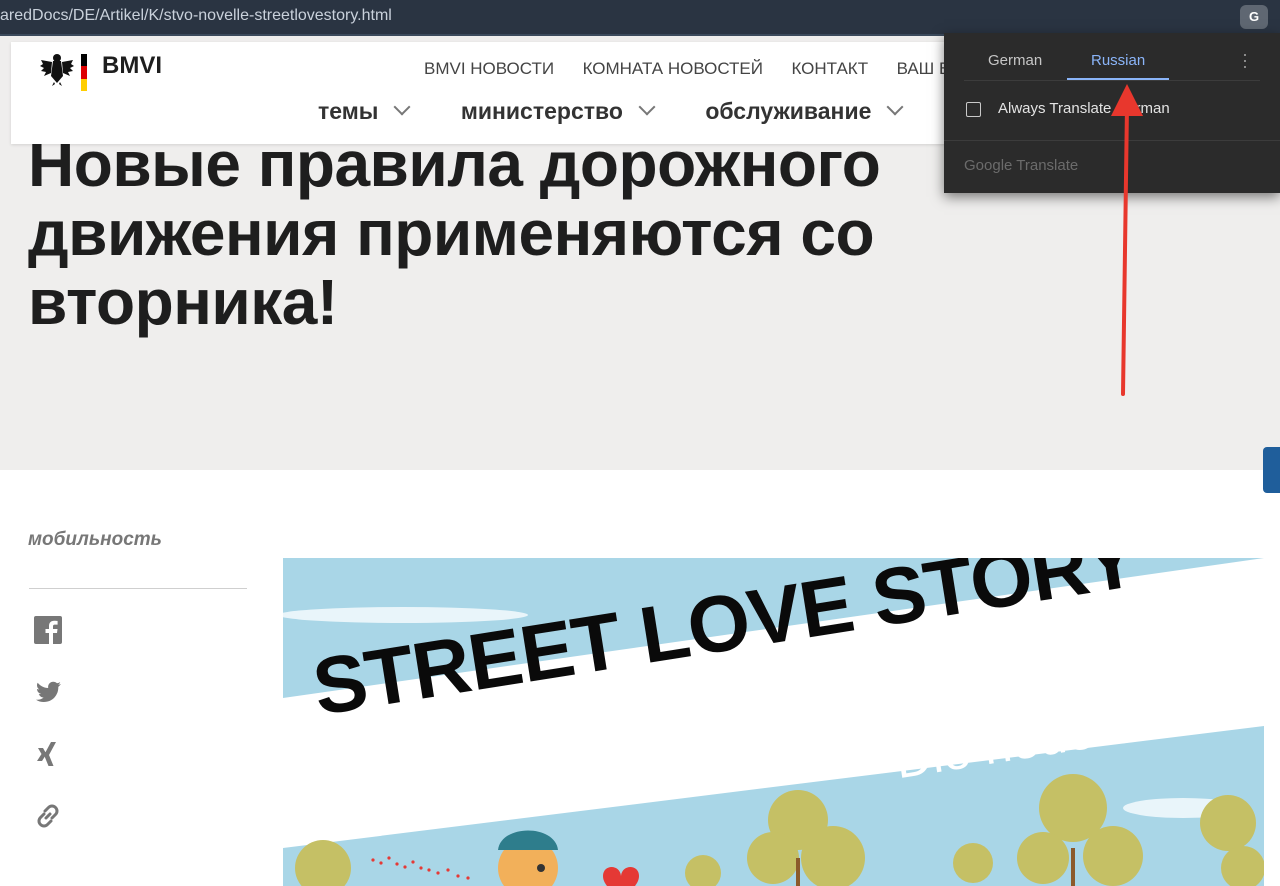  I want to click on mainnav-service: обслуживание, so click(804, 111).